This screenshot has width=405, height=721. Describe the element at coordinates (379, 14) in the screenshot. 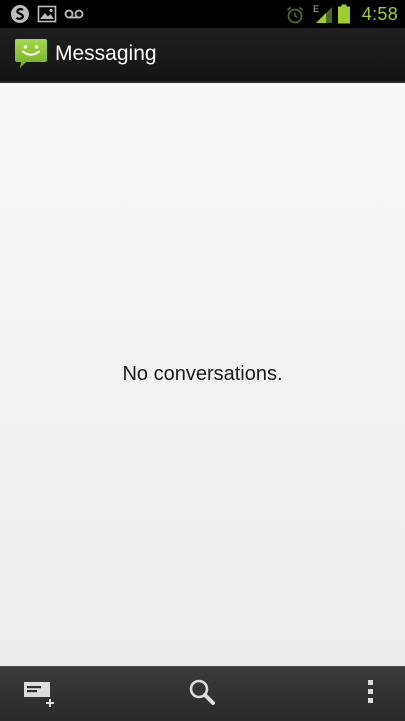

I see `status-clock: 4:58` at that location.